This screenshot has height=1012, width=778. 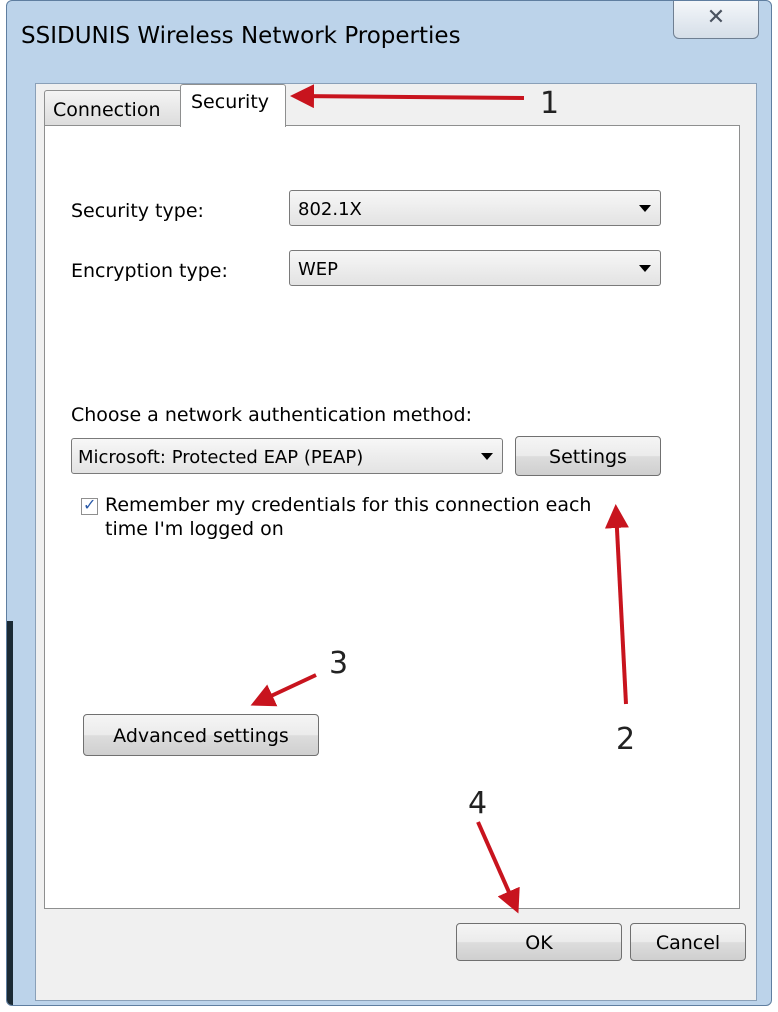 What do you see at coordinates (339, 663) in the screenshot?
I see `annotation-number-3: 3` at bounding box center [339, 663].